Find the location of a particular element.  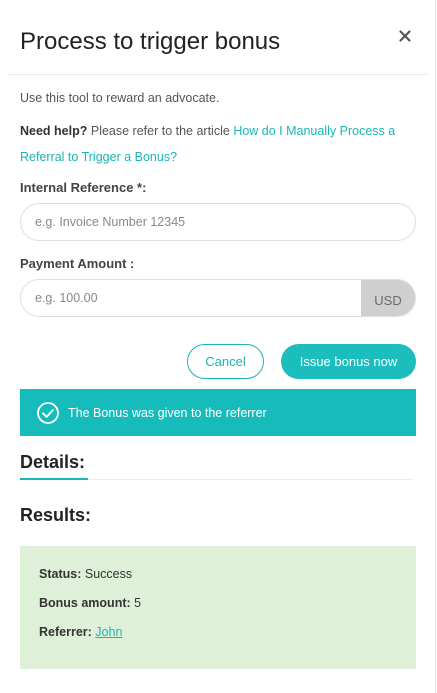

result-referrer: Referrer: John is located at coordinates (80, 632).